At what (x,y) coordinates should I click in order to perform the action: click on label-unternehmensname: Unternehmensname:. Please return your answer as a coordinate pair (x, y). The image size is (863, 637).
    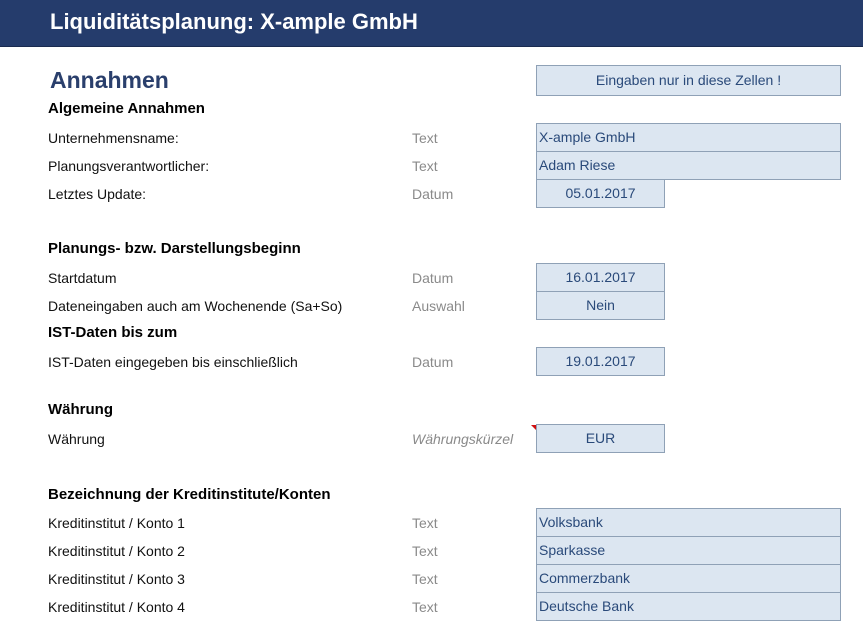
    Looking at the image, I should click on (113, 138).